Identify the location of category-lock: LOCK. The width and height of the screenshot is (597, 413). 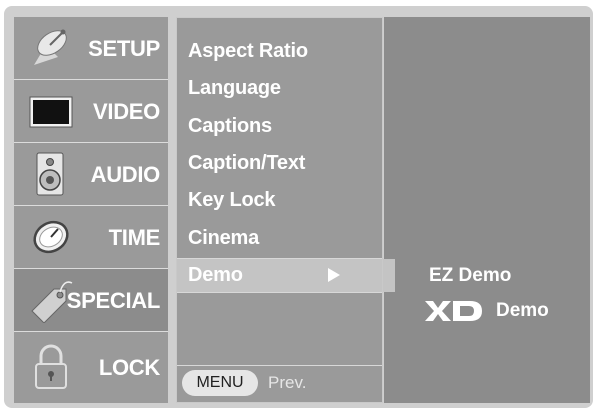
(91, 367).